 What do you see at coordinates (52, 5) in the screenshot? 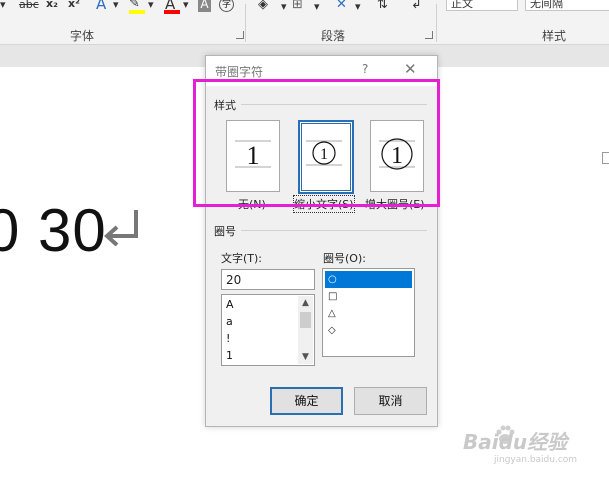
I see `subscript-button: x₂` at bounding box center [52, 5].